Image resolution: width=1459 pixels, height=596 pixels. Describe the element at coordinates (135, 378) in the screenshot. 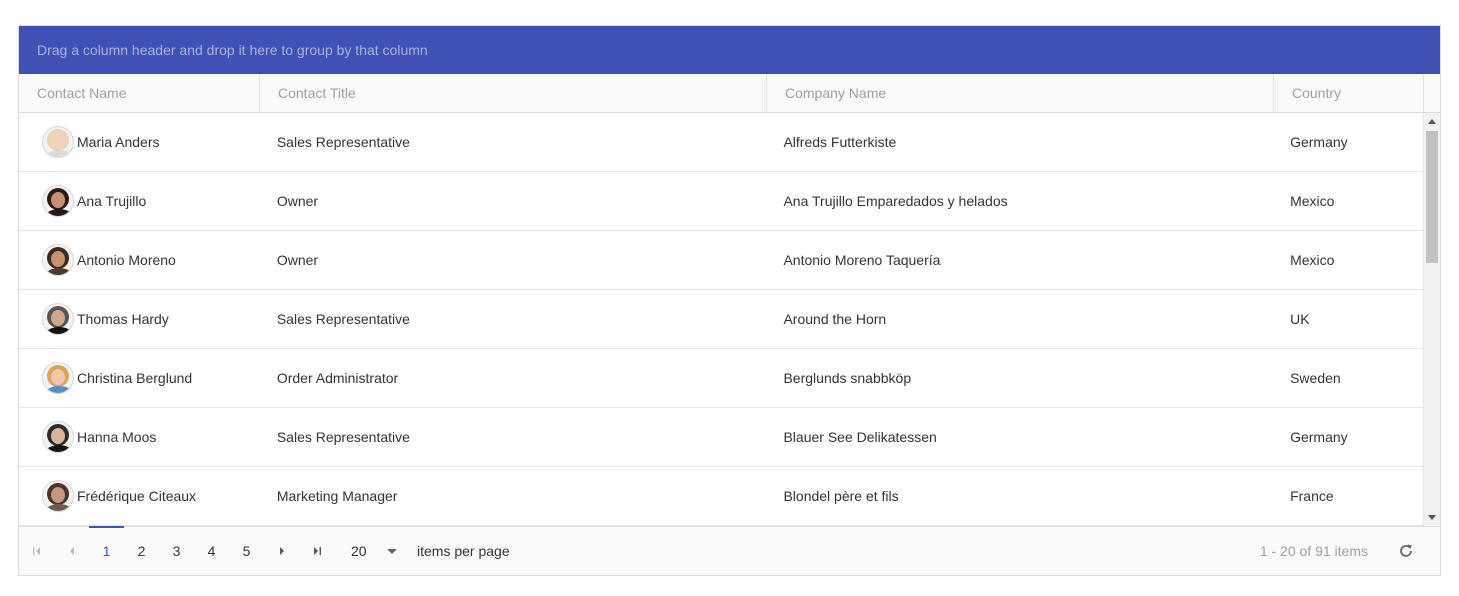

I see `contact-name-text: Christina Berglund` at that location.